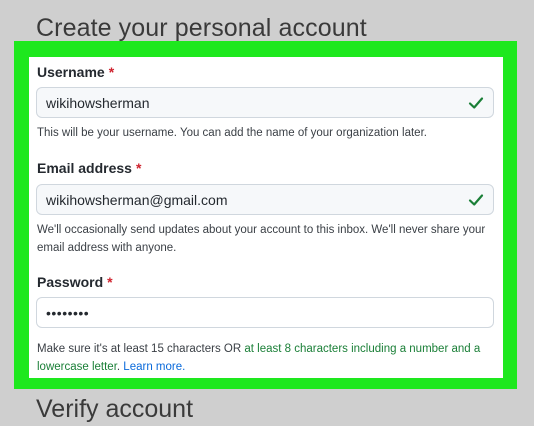 The height and width of the screenshot is (426, 534). What do you see at coordinates (201, 28) in the screenshot?
I see `page-title: Create your personal account` at bounding box center [201, 28].